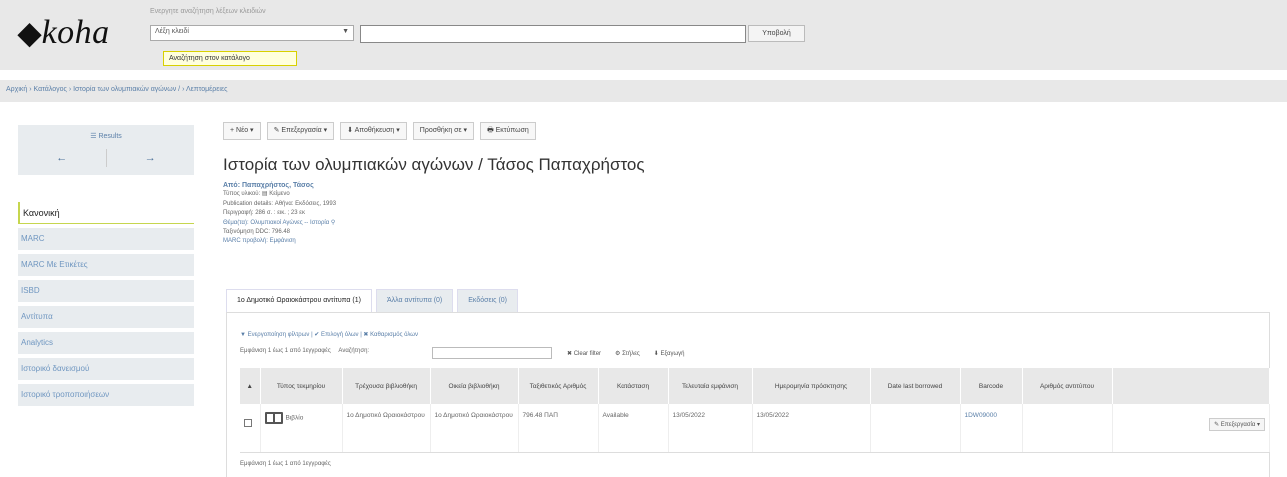  What do you see at coordinates (252, 33) in the screenshot?
I see `search-type-select: Λέξη κλειδί ▼` at bounding box center [252, 33].